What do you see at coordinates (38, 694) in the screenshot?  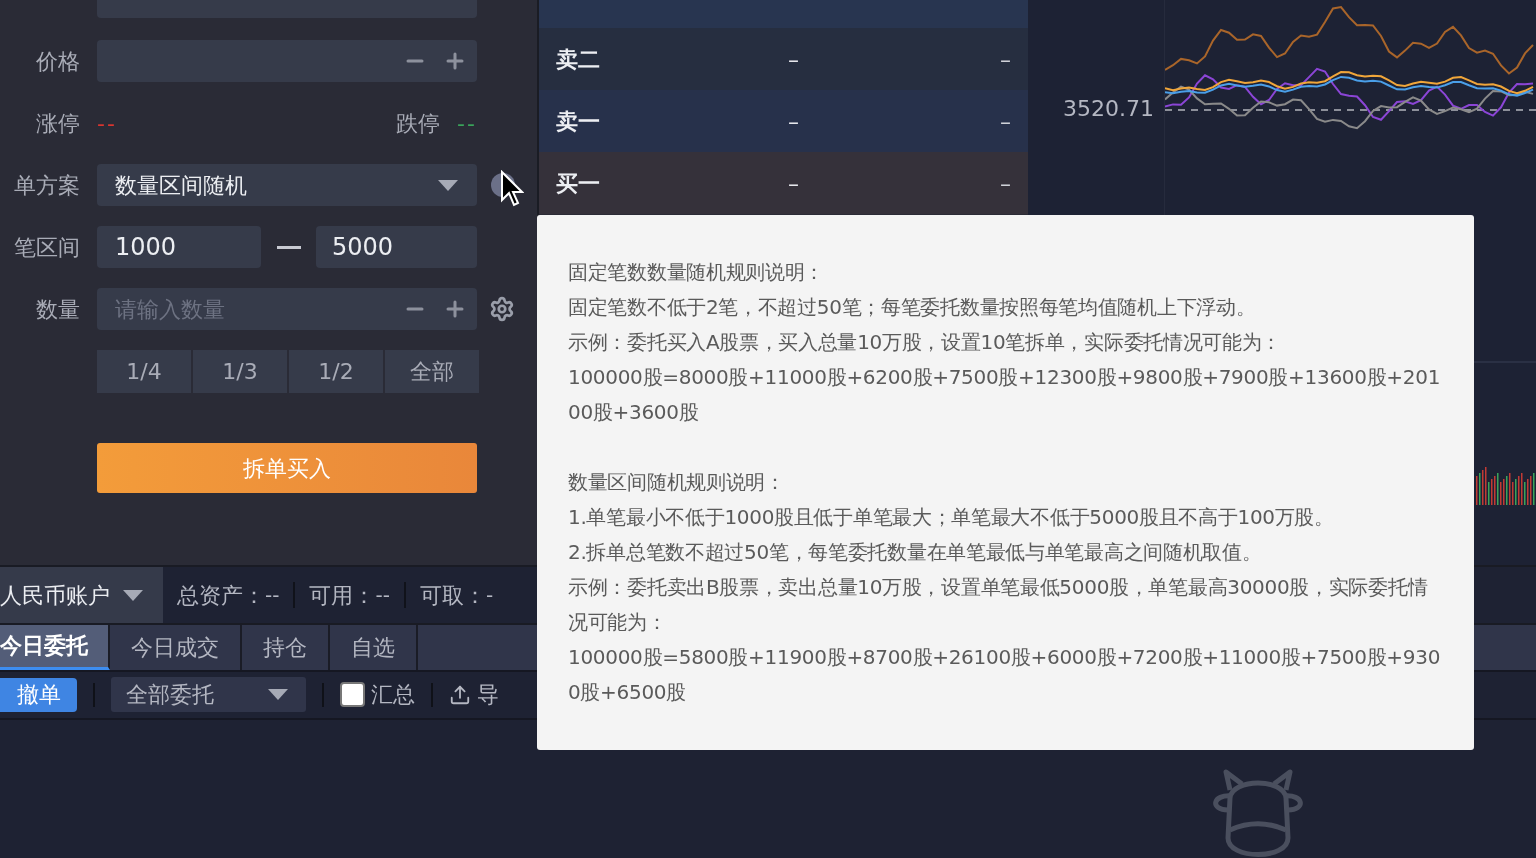 I see `cancel-order-button: 撤单` at bounding box center [38, 694].